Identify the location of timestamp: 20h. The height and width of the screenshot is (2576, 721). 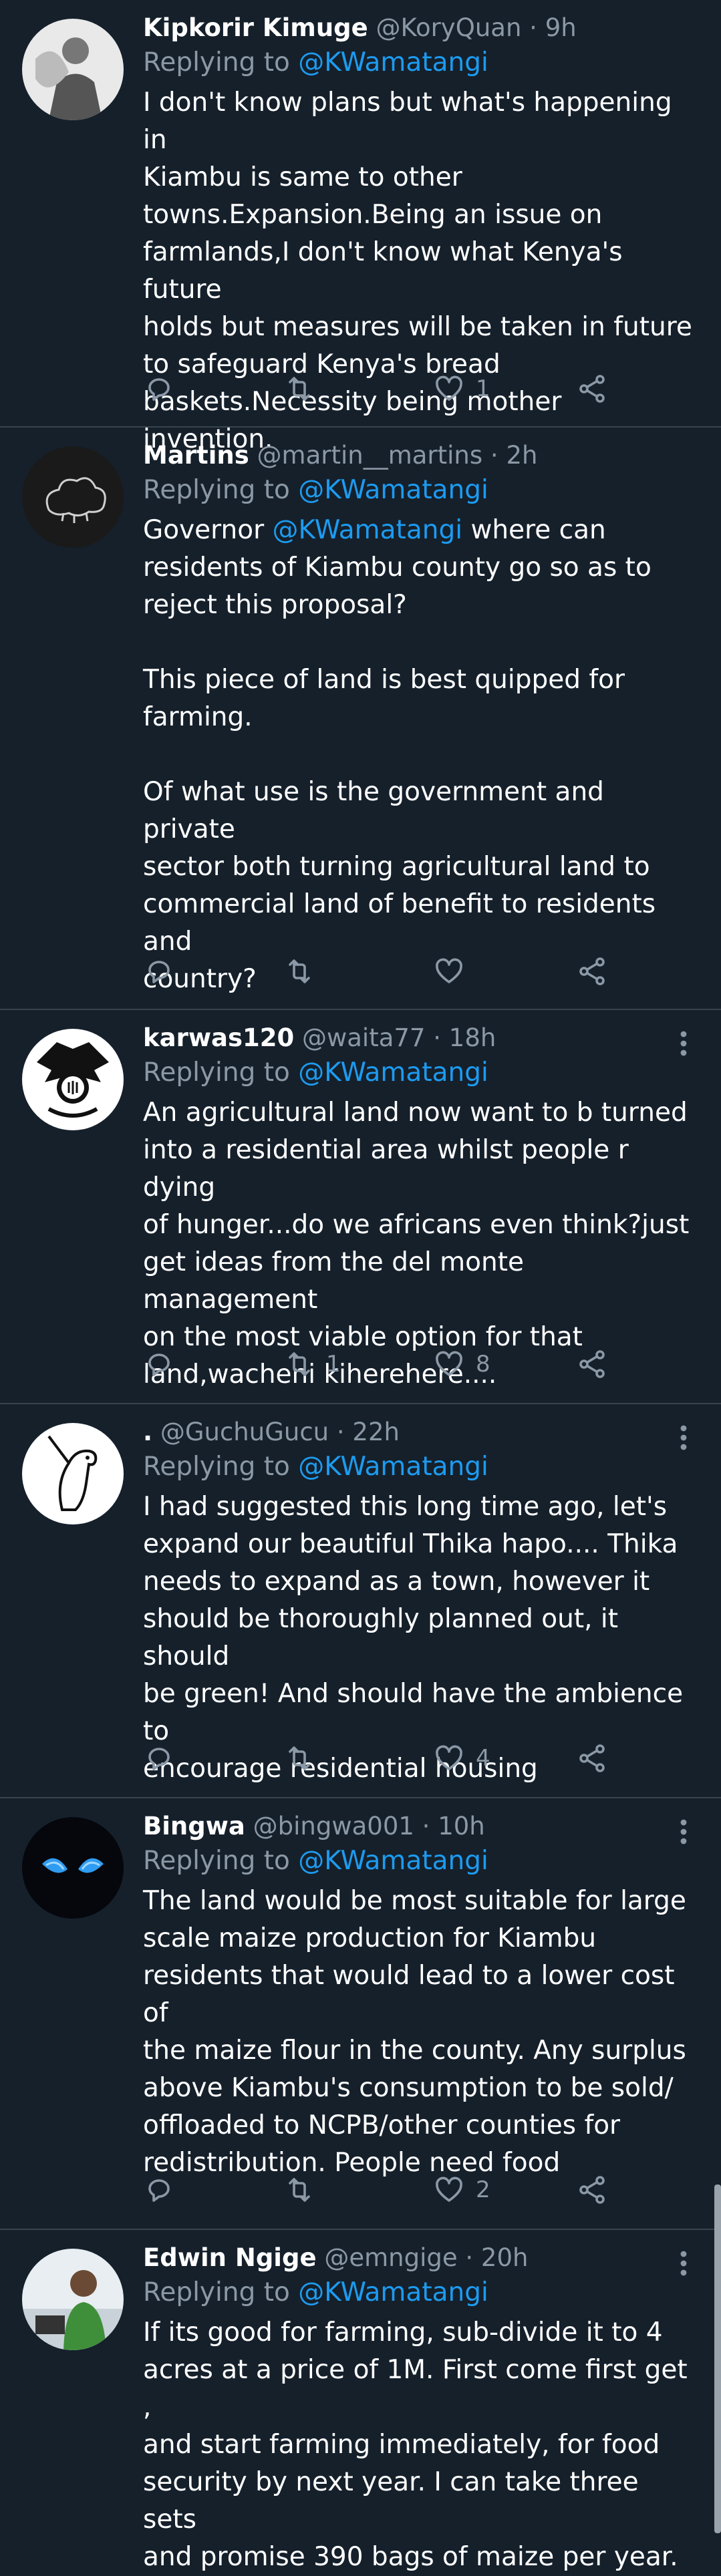
(505, 2257).